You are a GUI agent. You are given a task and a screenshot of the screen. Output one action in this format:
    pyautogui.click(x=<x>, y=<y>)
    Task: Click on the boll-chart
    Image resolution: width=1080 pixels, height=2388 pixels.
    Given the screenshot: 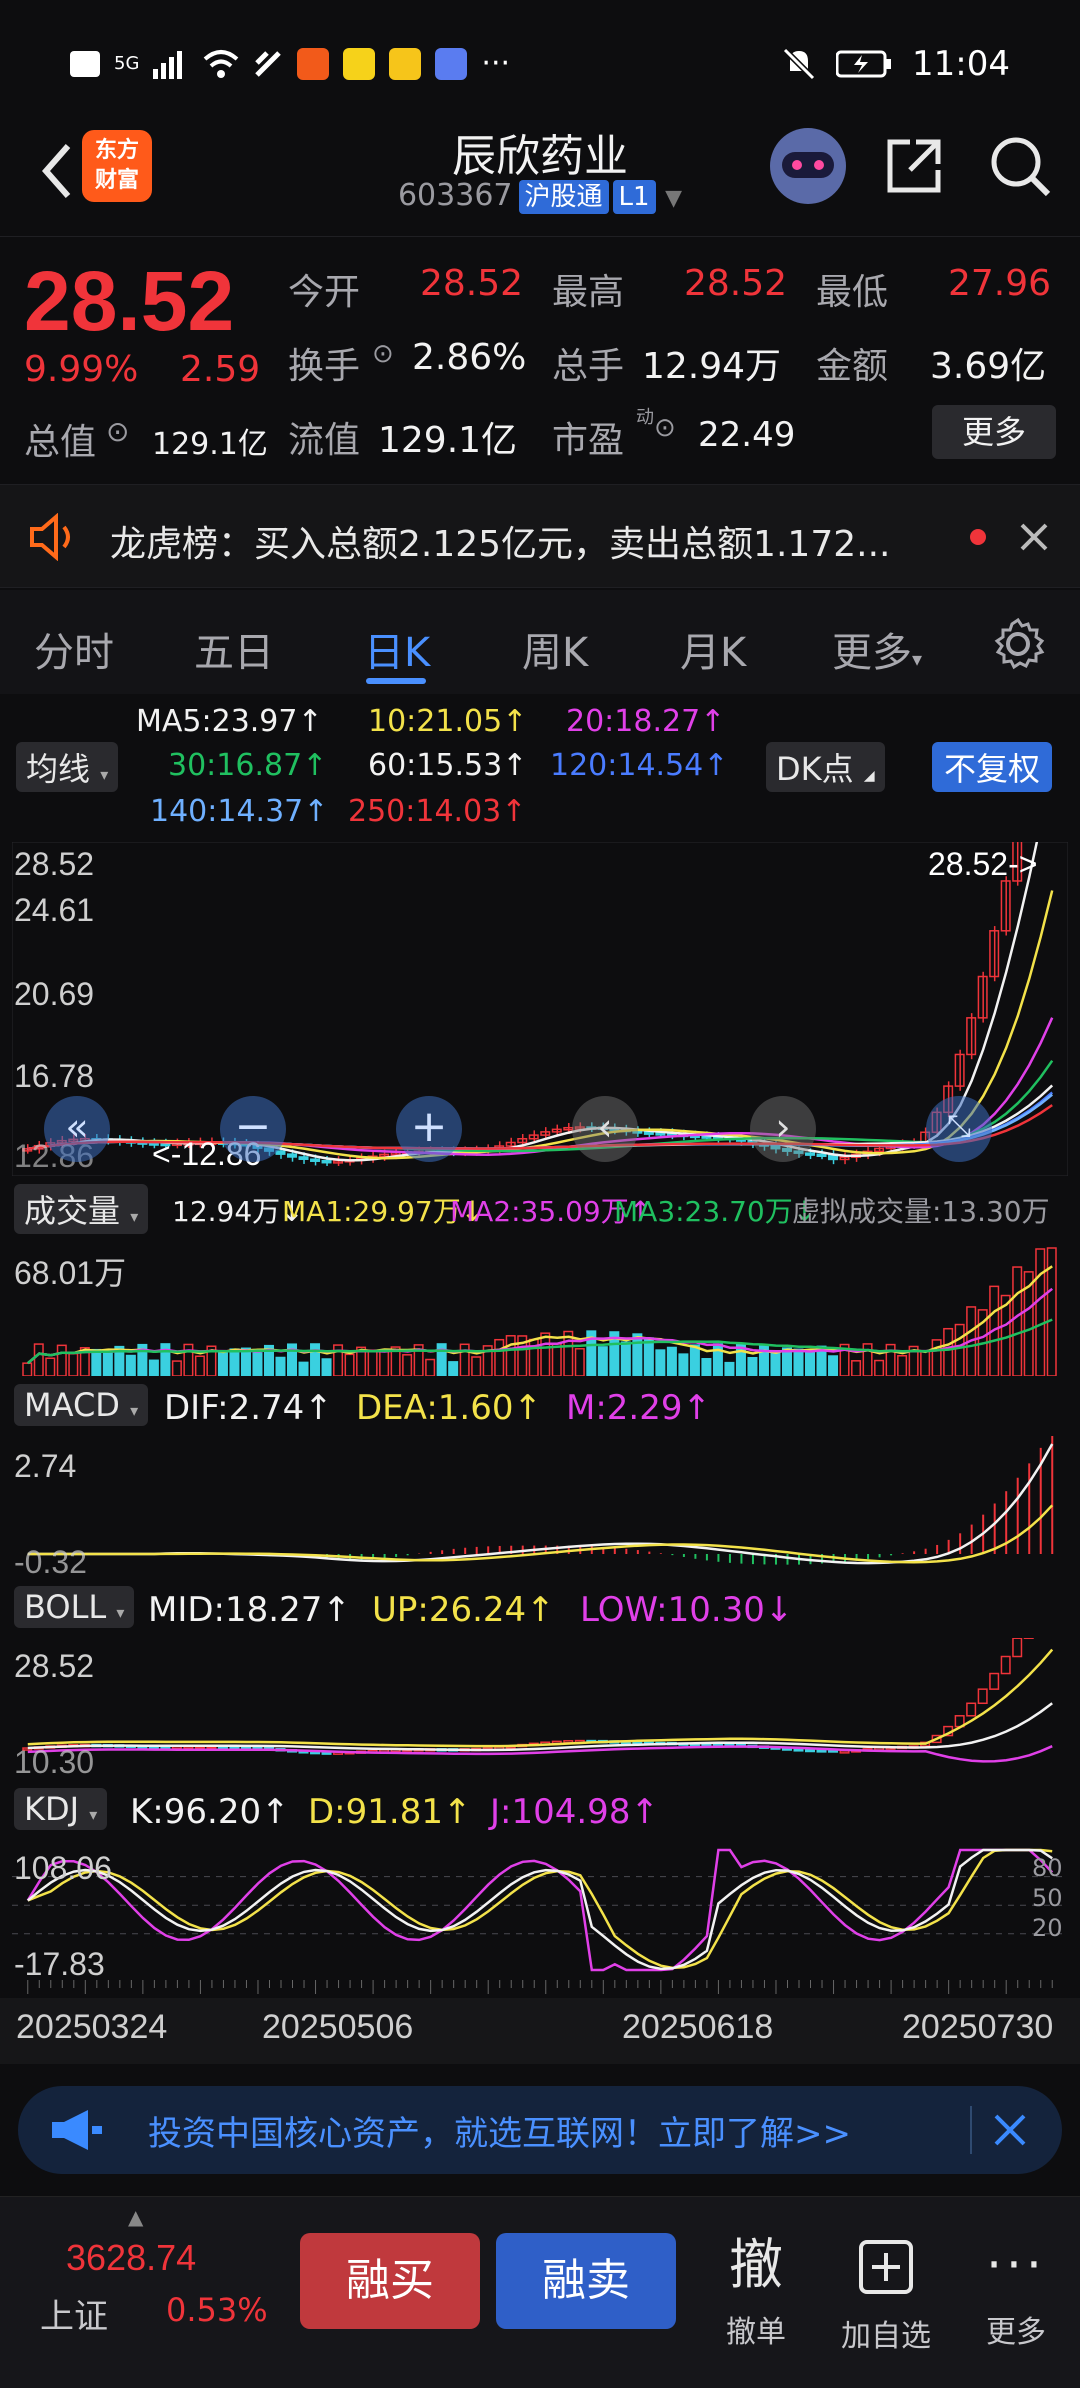 What is the action you would take?
    pyautogui.click(x=540, y=1708)
    